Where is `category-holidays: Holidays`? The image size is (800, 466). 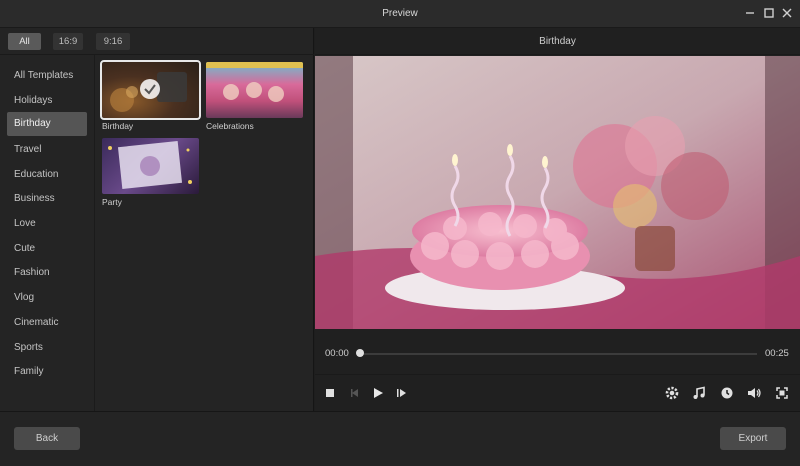
category-holidays: Holidays is located at coordinates (47, 101).